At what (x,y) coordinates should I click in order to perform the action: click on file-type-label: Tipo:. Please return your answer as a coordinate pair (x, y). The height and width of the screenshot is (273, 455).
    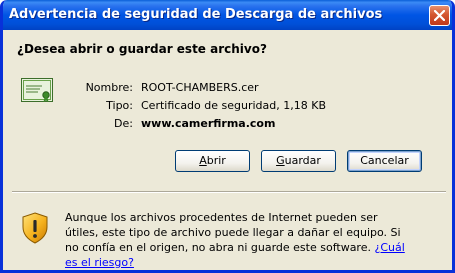
    Looking at the image, I should click on (119, 105).